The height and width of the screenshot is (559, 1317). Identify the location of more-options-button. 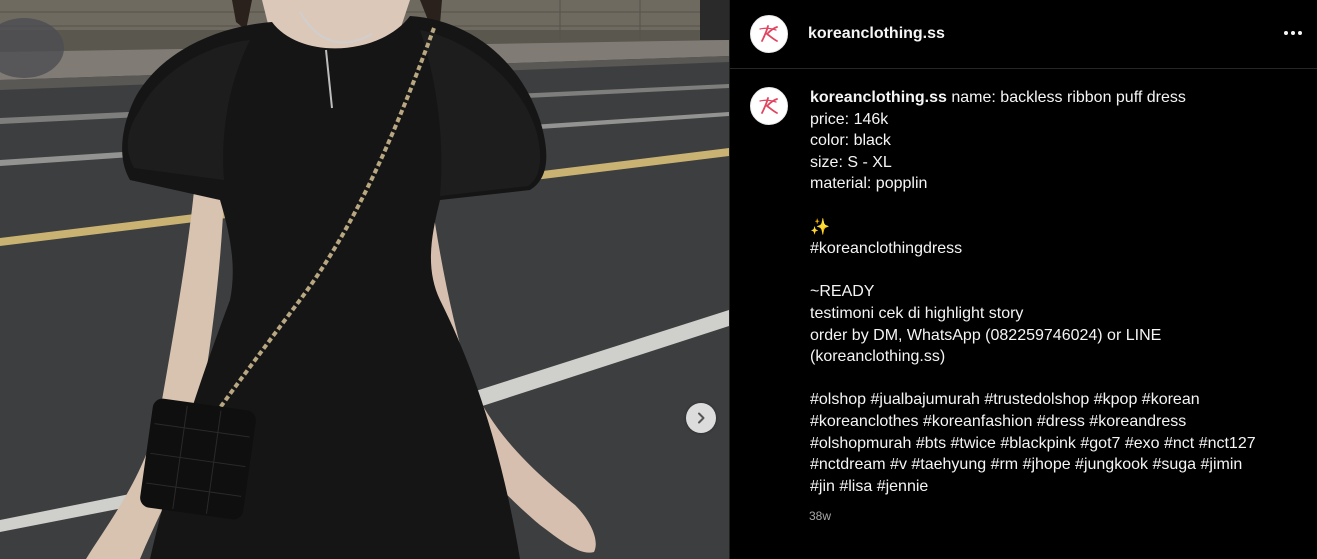
(1293, 33).